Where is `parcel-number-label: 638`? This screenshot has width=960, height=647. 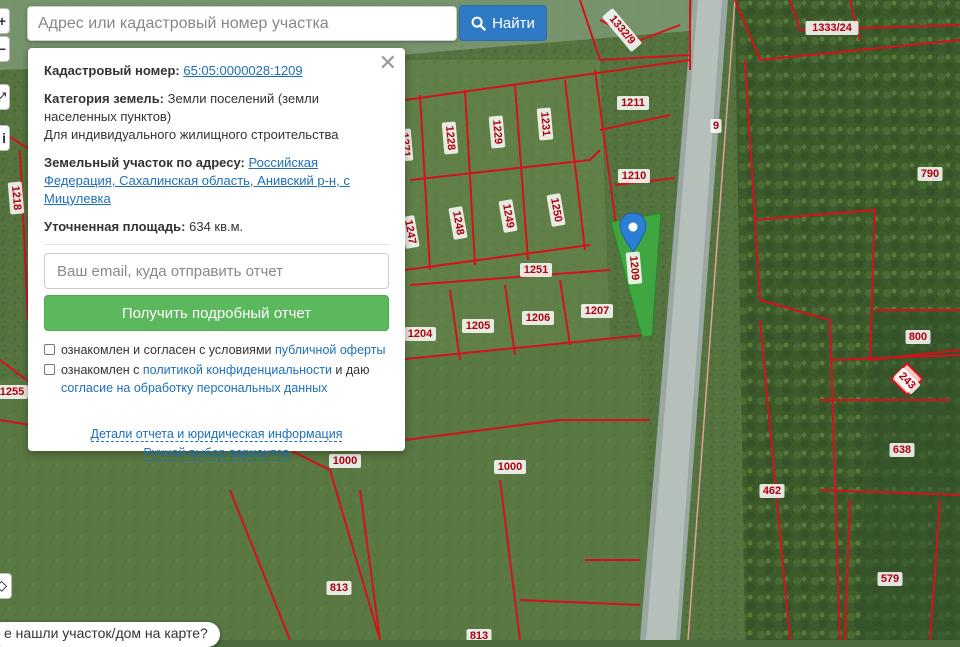 parcel-number-label: 638 is located at coordinates (902, 450).